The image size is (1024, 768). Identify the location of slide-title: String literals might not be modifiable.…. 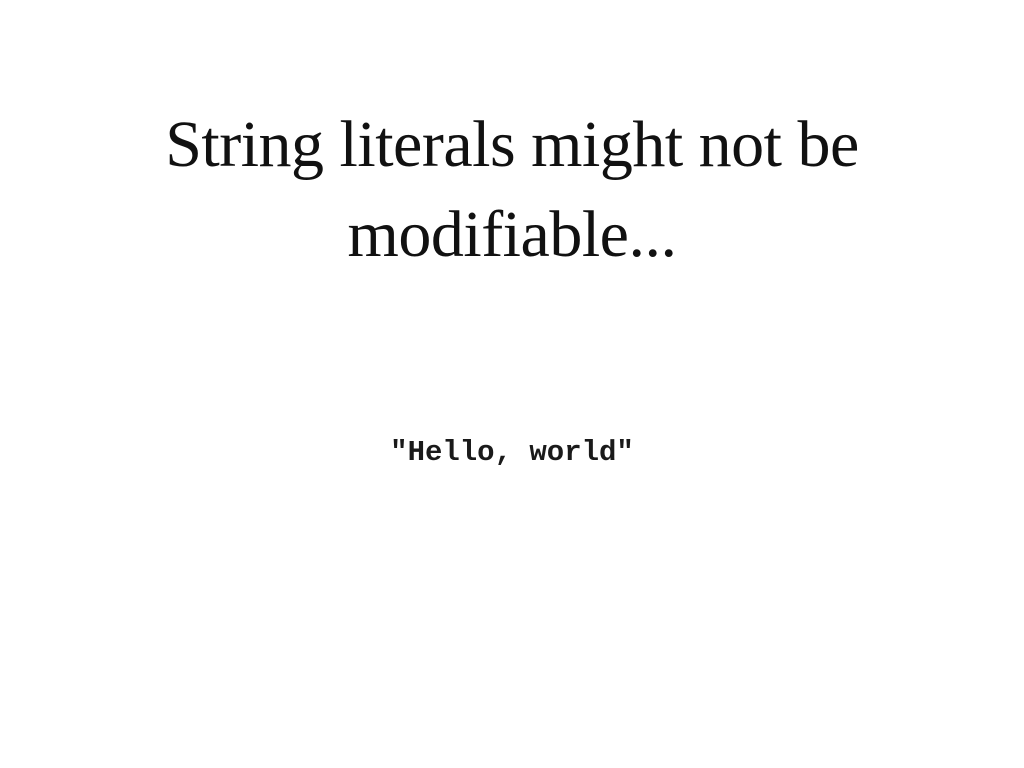
(512, 189).